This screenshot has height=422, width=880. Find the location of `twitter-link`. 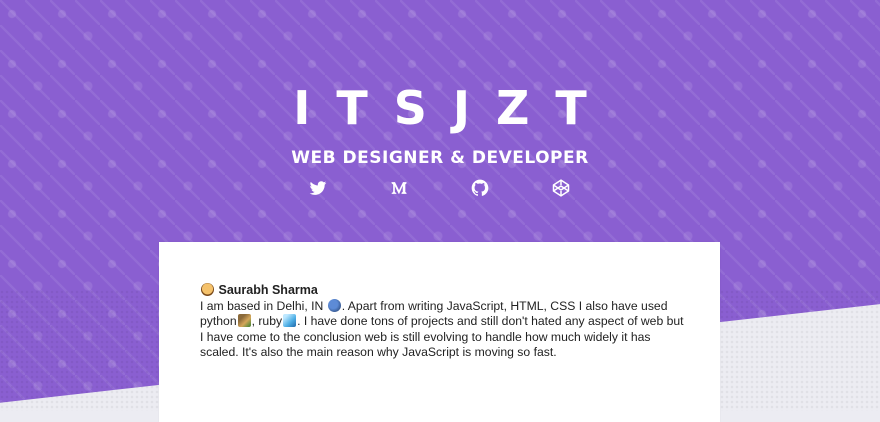

twitter-link is located at coordinates (318, 188).